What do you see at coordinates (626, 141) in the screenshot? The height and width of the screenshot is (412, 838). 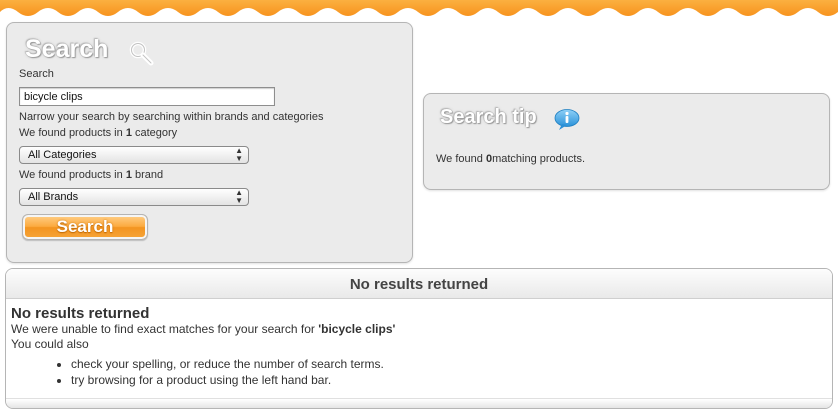 I see `search-tip-panel: Search tip We found 0matching products.` at bounding box center [626, 141].